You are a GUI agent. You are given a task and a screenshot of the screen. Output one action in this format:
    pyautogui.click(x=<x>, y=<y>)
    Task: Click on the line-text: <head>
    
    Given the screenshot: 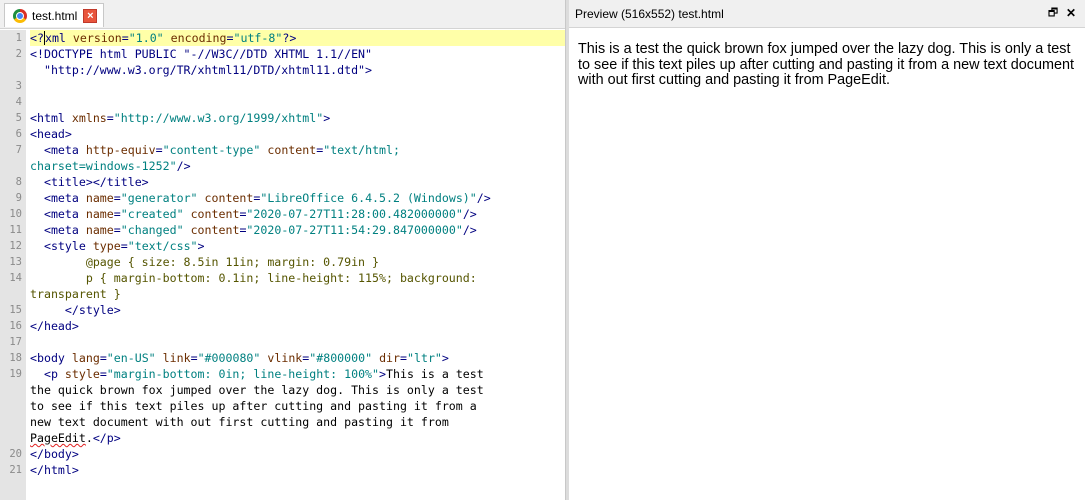 What is the action you would take?
    pyautogui.click(x=297, y=134)
    